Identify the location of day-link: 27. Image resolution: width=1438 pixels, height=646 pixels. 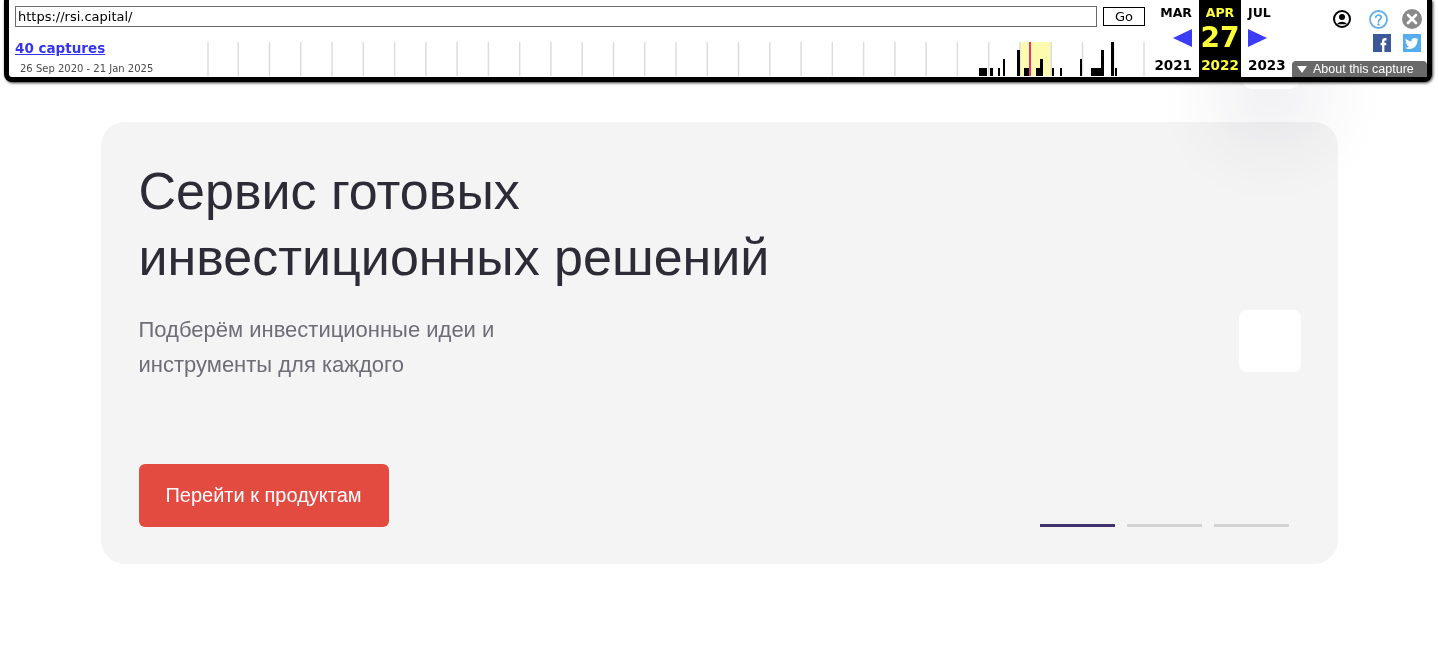
(1220, 38).